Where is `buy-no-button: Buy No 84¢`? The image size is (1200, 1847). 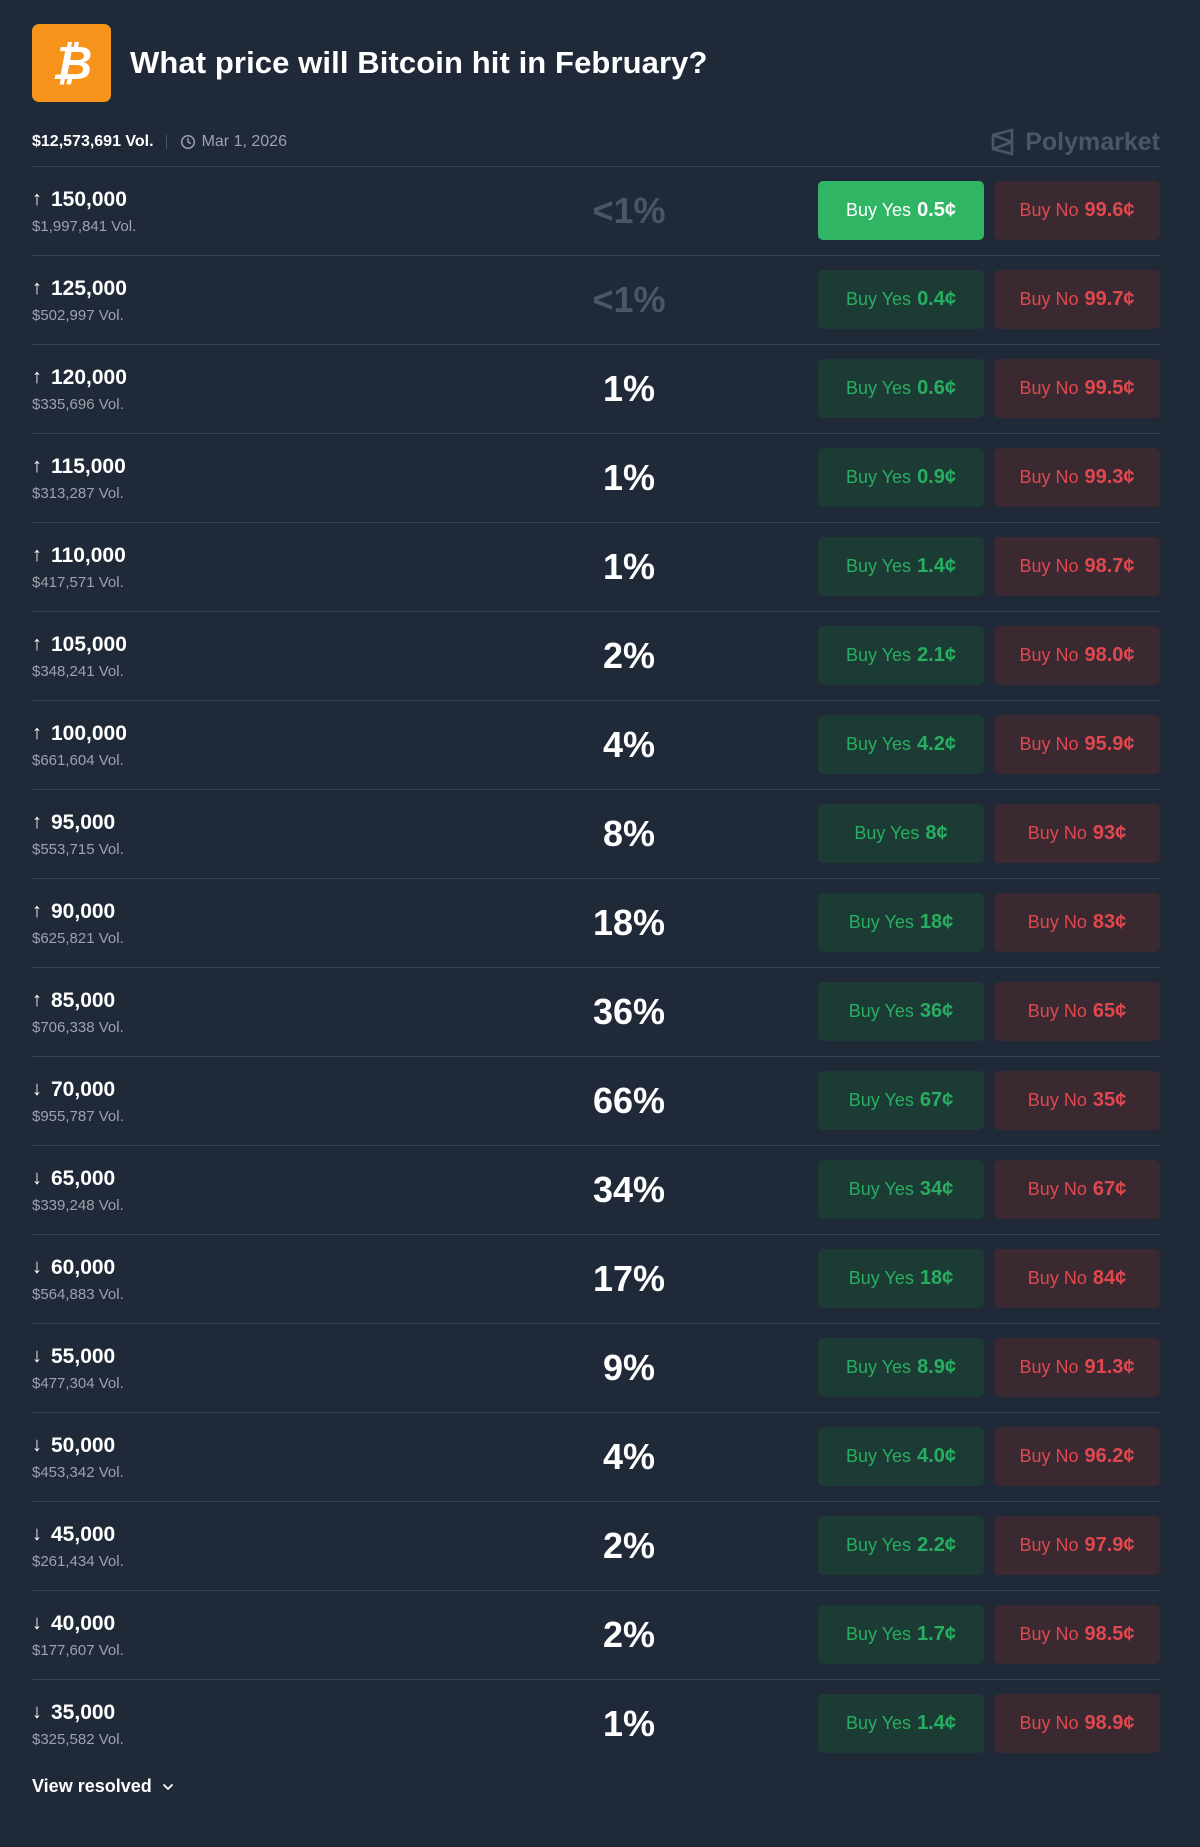 buy-no-button: Buy No 84¢ is located at coordinates (1077, 1278).